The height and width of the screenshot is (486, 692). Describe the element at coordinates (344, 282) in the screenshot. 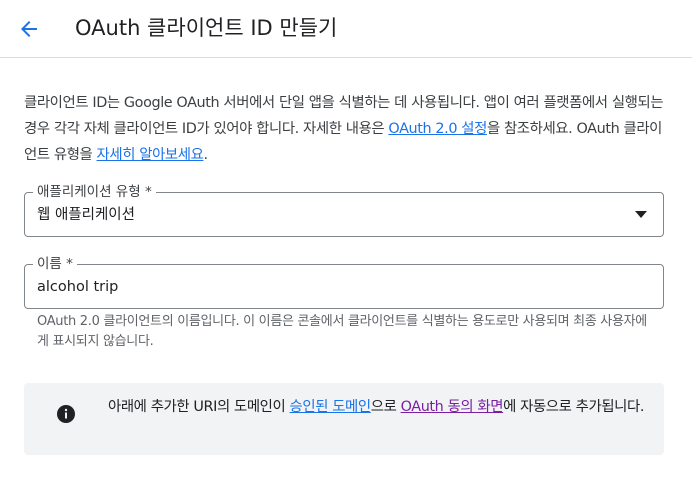

I see `name-input: 이름 * alcohol trip` at that location.